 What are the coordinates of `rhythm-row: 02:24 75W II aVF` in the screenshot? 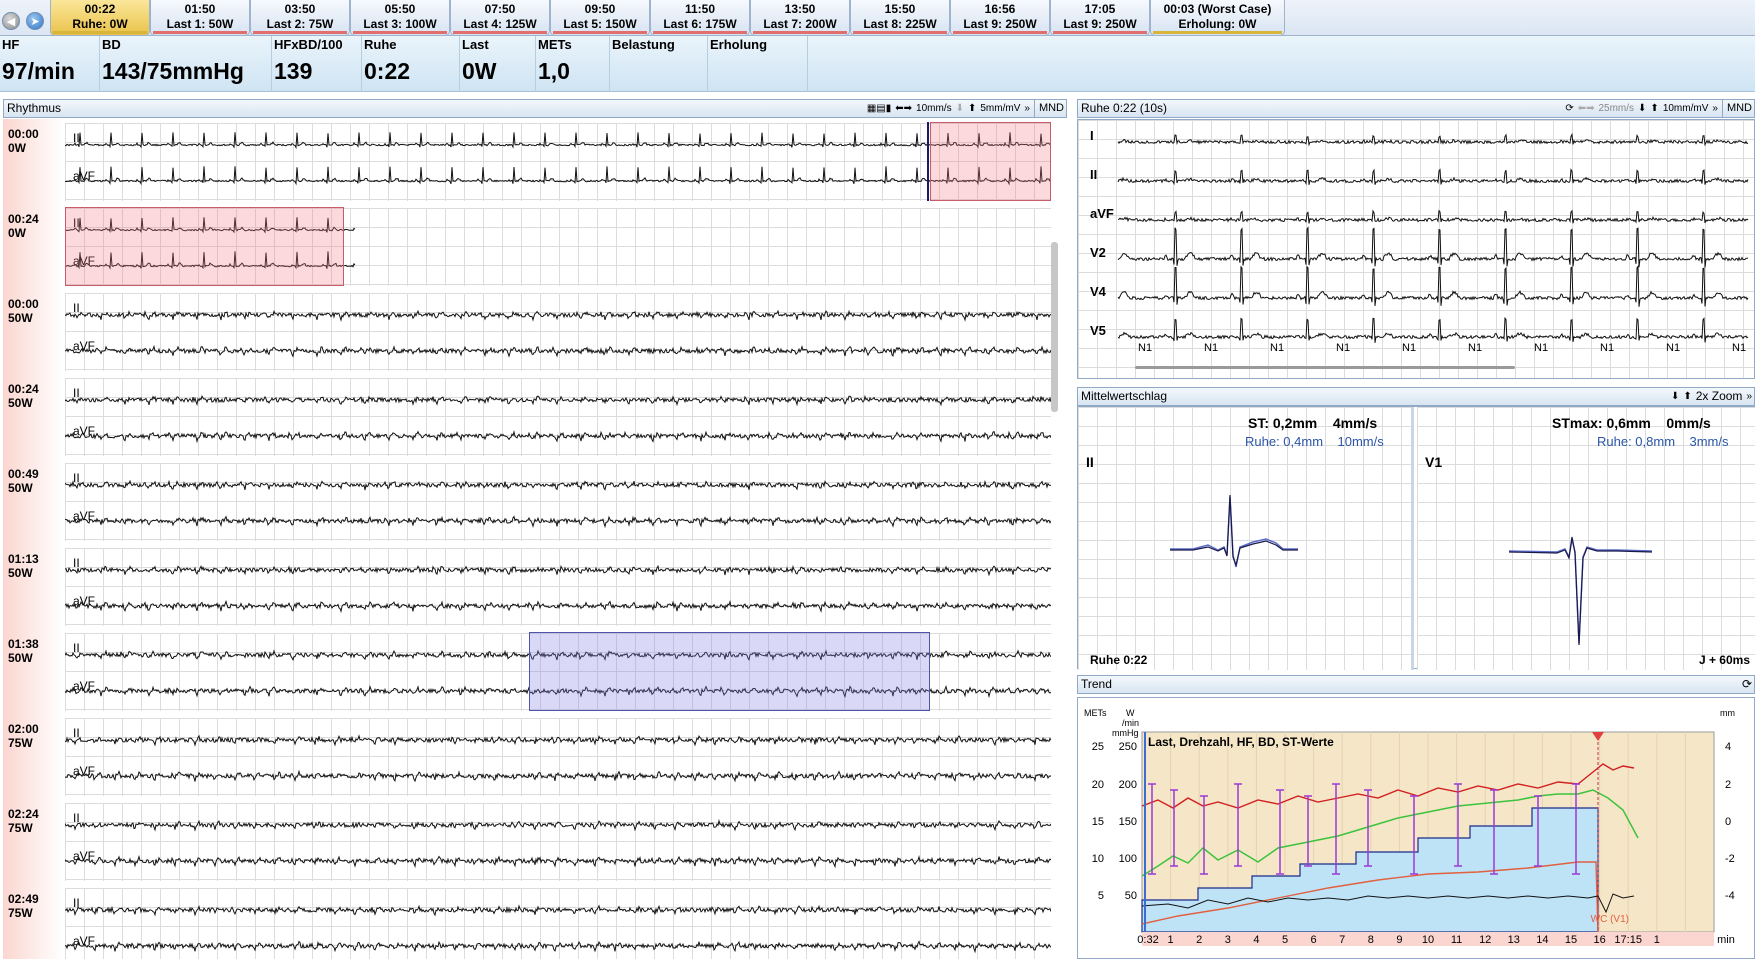 It's located at (529, 841).